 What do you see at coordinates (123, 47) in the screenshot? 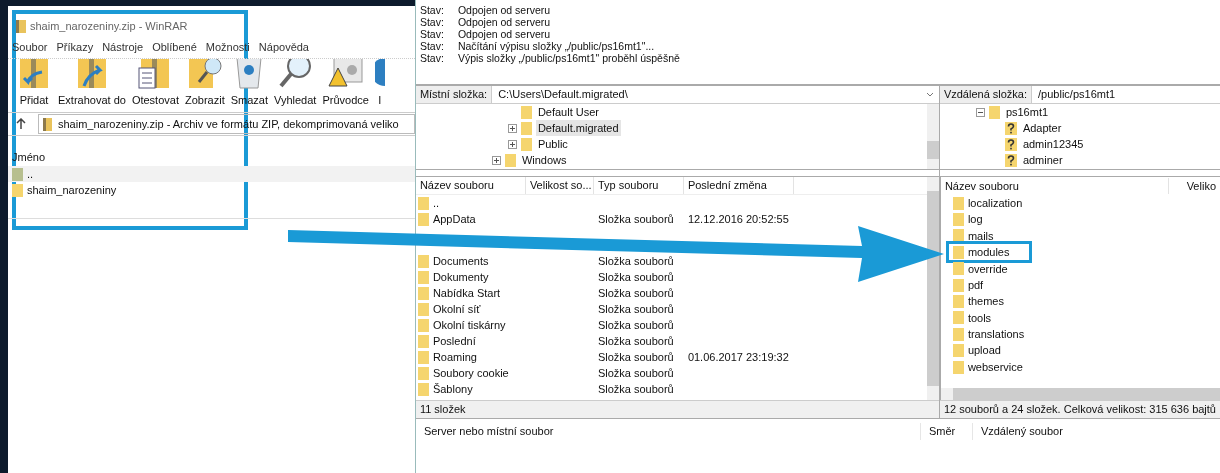
I see `menu-item: Nástroje` at bounding box center [123, 47].